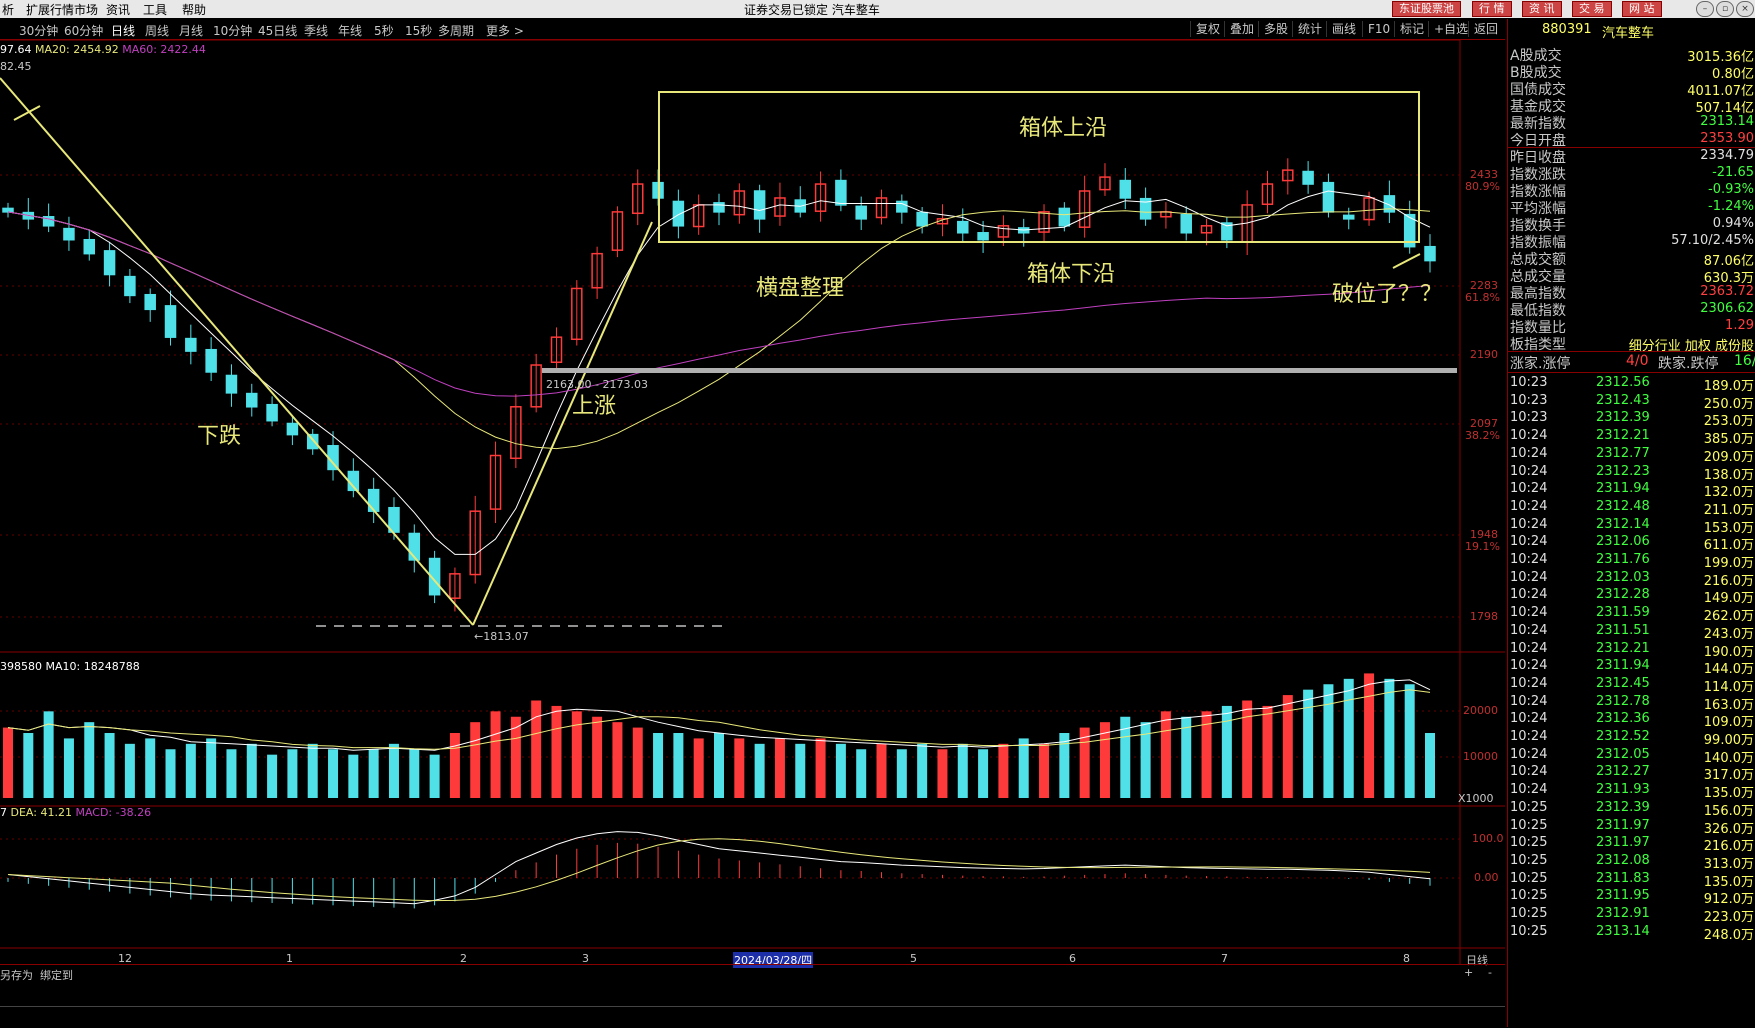 The height and width of the screenshot is (1028, 1755). What do you see at coordinates (1450, 29) in the screenshot?
I see `tool-watchlist: +自选` at bounding box center [1450, 29].